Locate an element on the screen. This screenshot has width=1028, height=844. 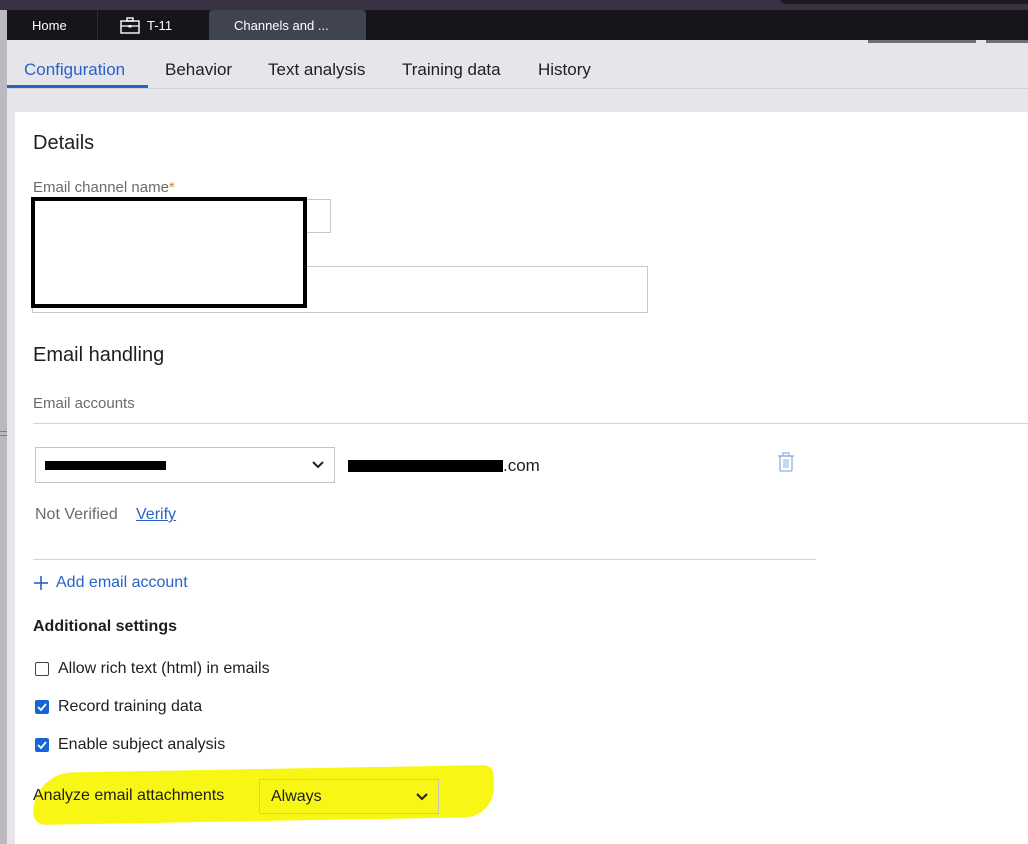
additional-settings-heading: Additional settings is located at coordinates (105, 626).